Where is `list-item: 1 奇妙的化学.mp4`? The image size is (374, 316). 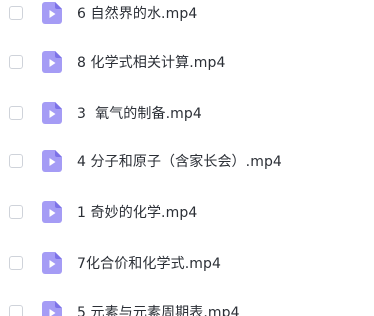 list-item: 1 奇妙的化学.mp4 is located at coordinates (187, 212).